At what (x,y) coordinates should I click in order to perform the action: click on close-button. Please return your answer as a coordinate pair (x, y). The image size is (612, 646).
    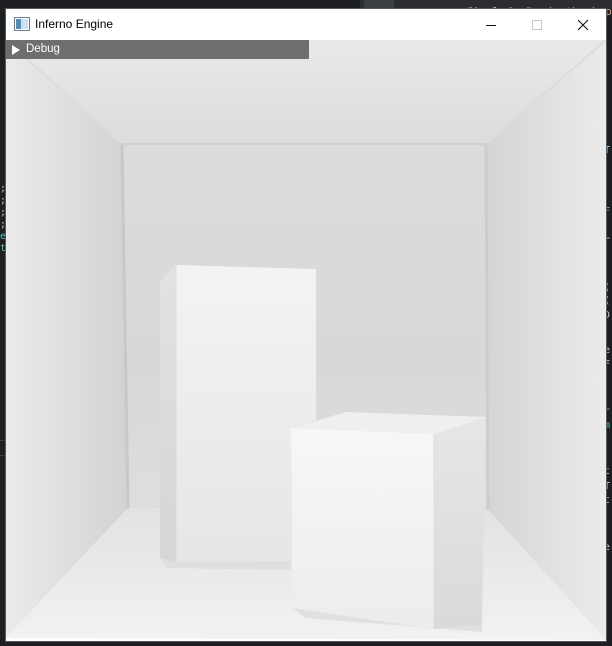
    Looking at the image, I should click on (583, 24).